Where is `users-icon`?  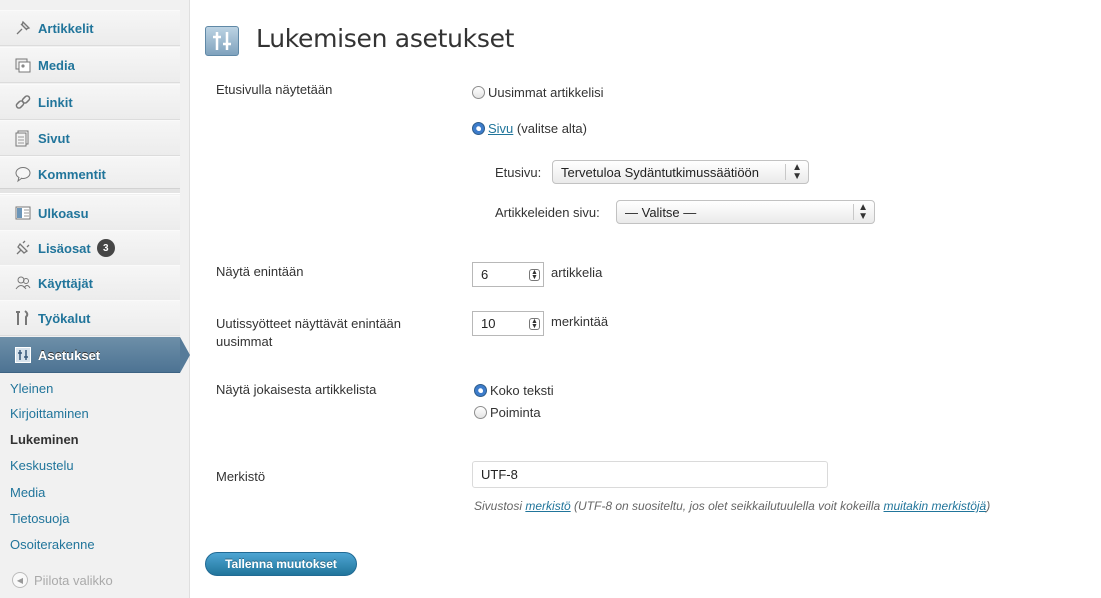
users-icon is located at coordinates (23, 283).